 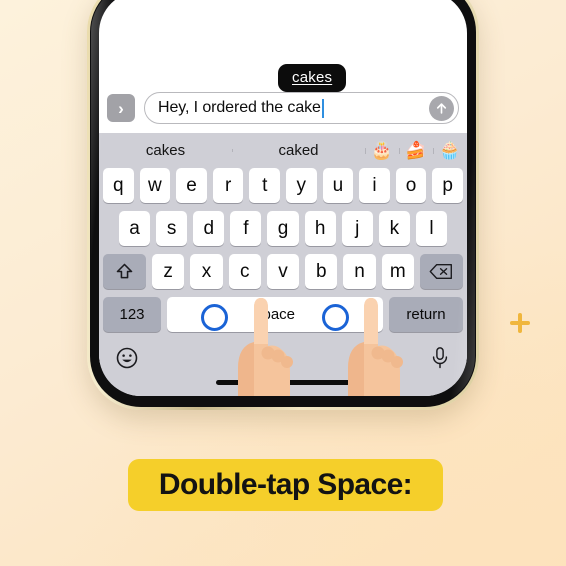 I want to click on prediction-emoji-birthday-cake-icon: 🎂, so click(x=382, y=151).